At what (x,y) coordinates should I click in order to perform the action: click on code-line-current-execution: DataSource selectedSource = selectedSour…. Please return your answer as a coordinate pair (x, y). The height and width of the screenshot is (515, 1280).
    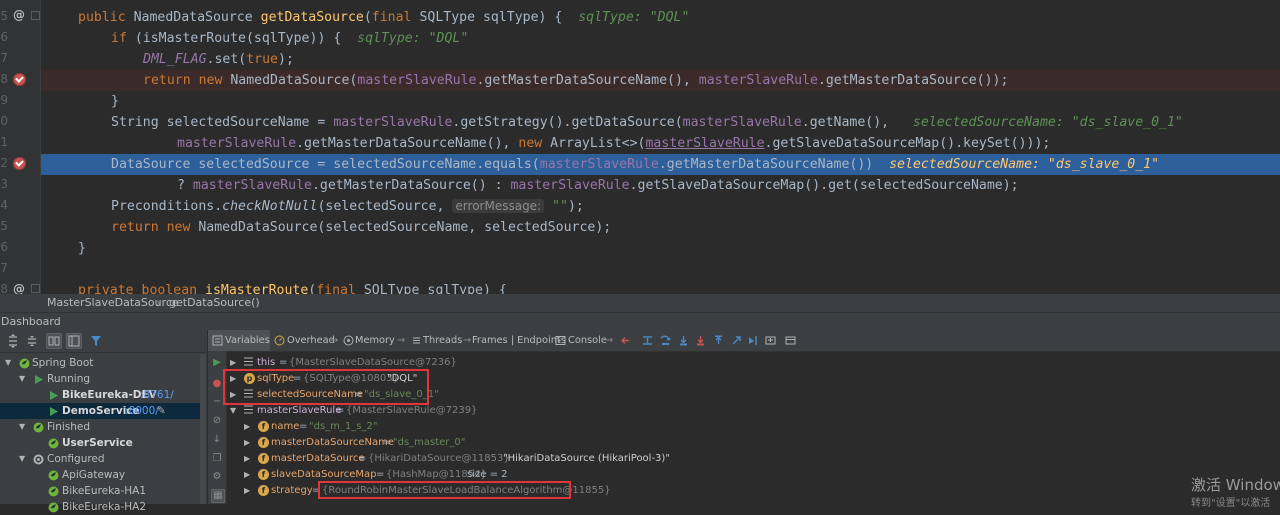
    Looking at the image, I should click on (660, 164).